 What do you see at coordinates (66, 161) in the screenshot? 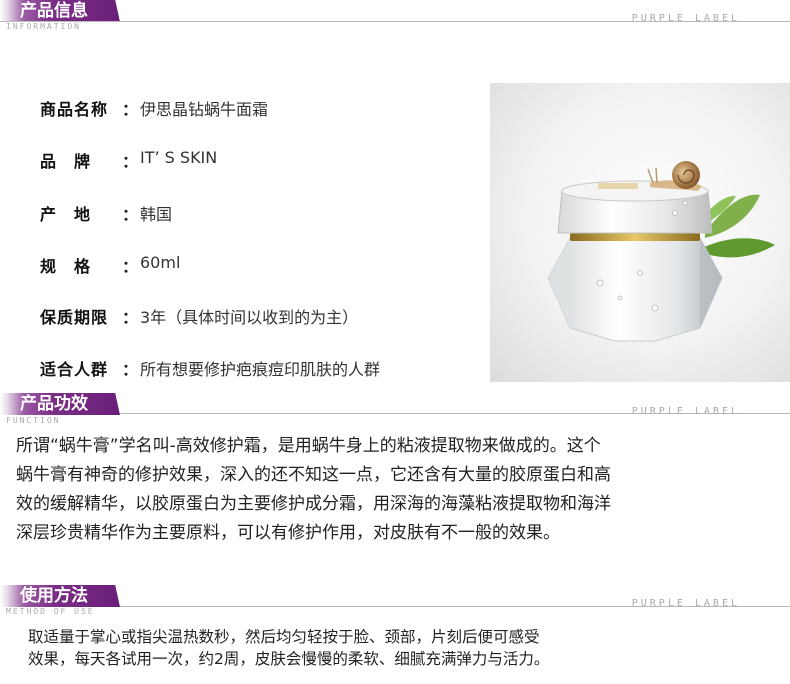
I see `info-label: 品 牌` at bounding box center [66, 161].